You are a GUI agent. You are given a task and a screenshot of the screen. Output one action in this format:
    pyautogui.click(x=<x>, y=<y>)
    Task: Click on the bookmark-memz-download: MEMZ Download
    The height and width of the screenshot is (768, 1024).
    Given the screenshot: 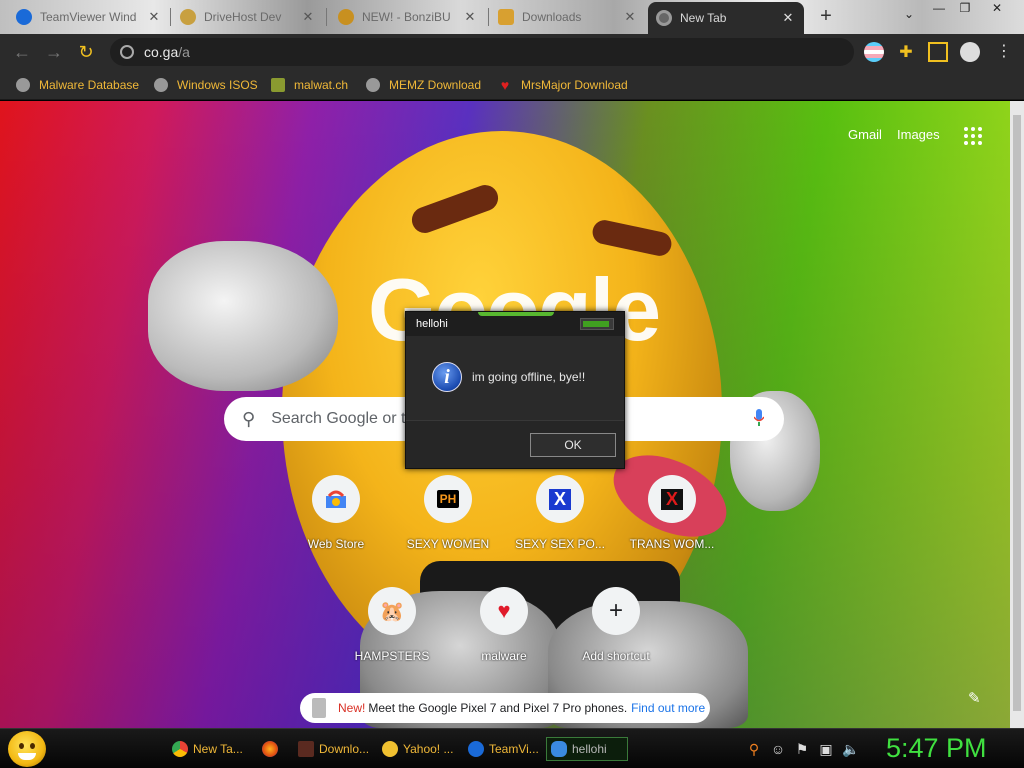 What is the action you would take?
    pyautogui.click(x=423, y=85)
    